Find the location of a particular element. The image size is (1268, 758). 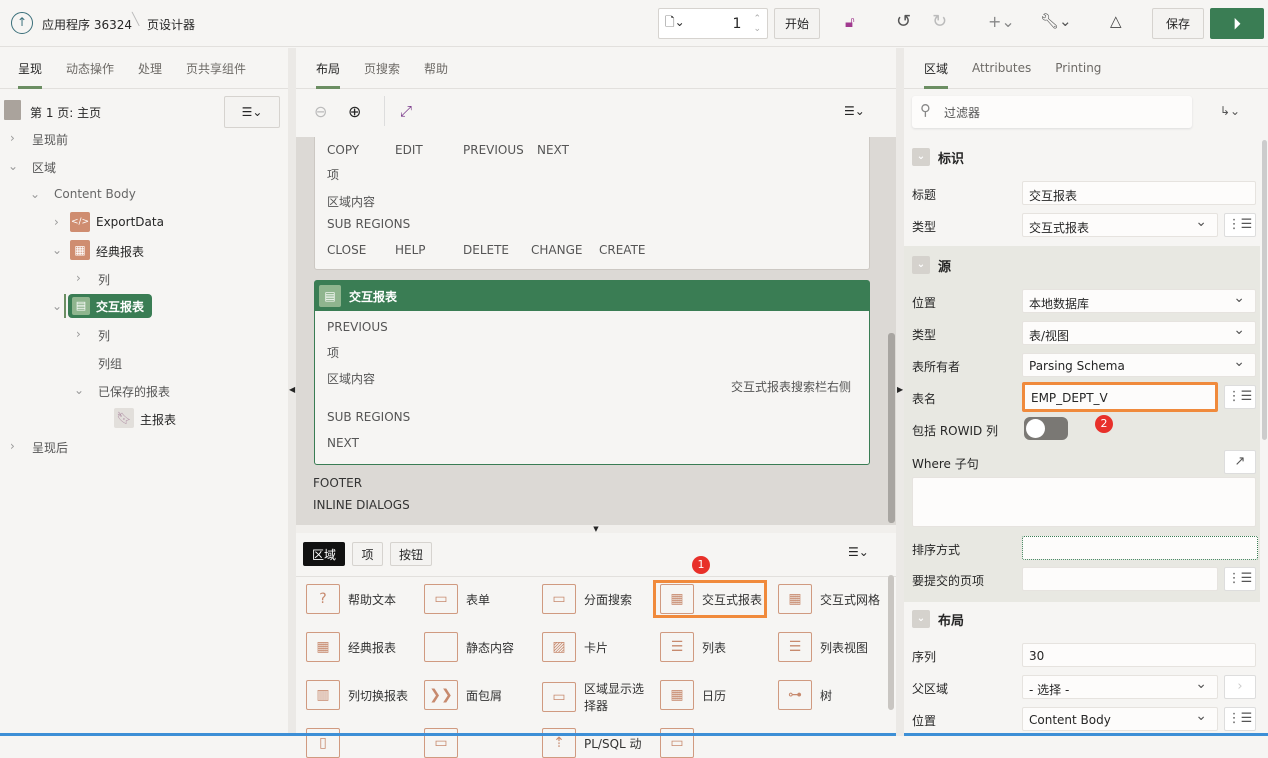

tree-menu-button: ☰⌄ is located at coordinates (252, 112).